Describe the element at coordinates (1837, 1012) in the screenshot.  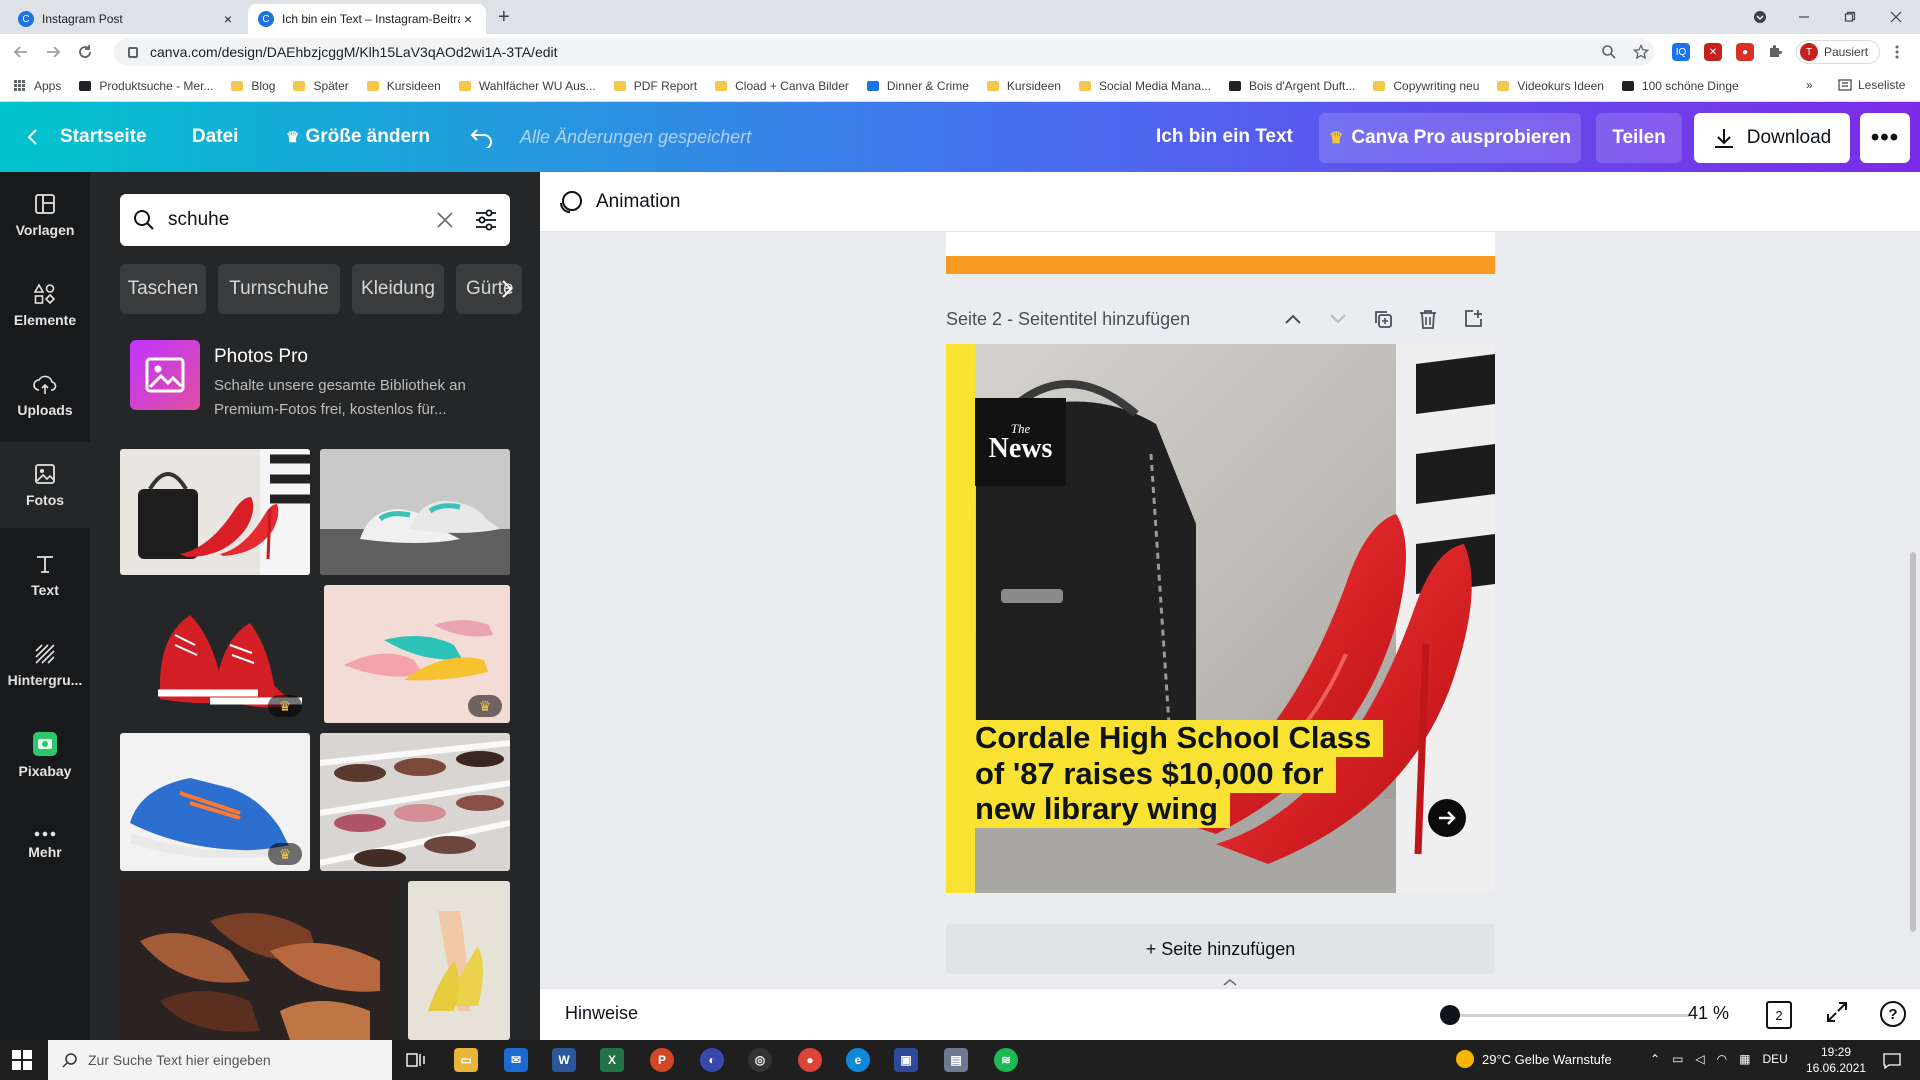
I see `fullscreen-icon` at that location.